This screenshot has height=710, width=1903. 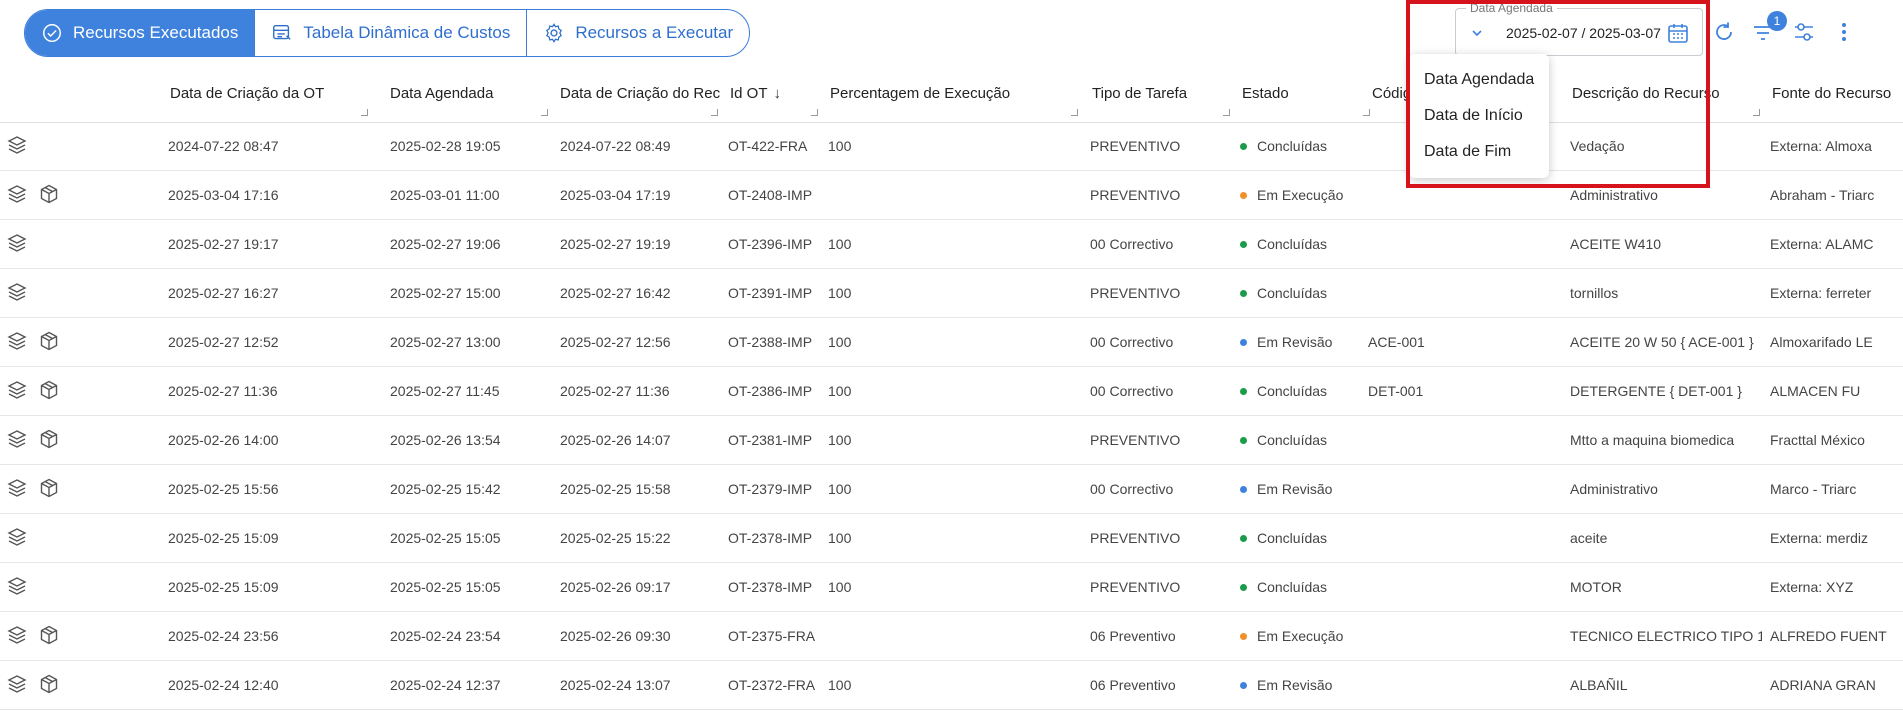 I want to click on cell-id-ot: OT-2388-IMP, so click(x=770, y=342).